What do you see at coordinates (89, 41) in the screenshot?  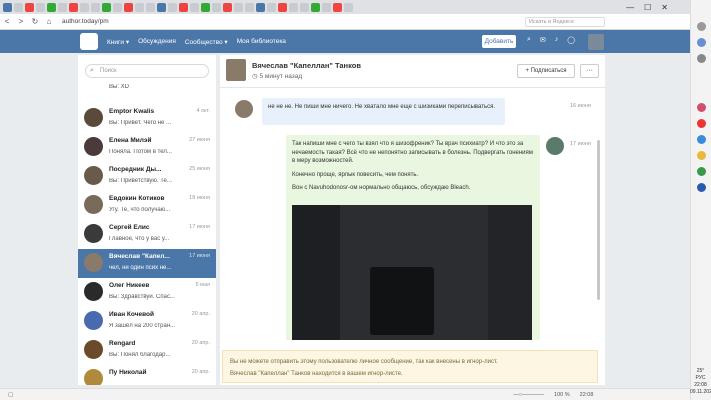 I see `site-logo` at bounding box center [89, 41].